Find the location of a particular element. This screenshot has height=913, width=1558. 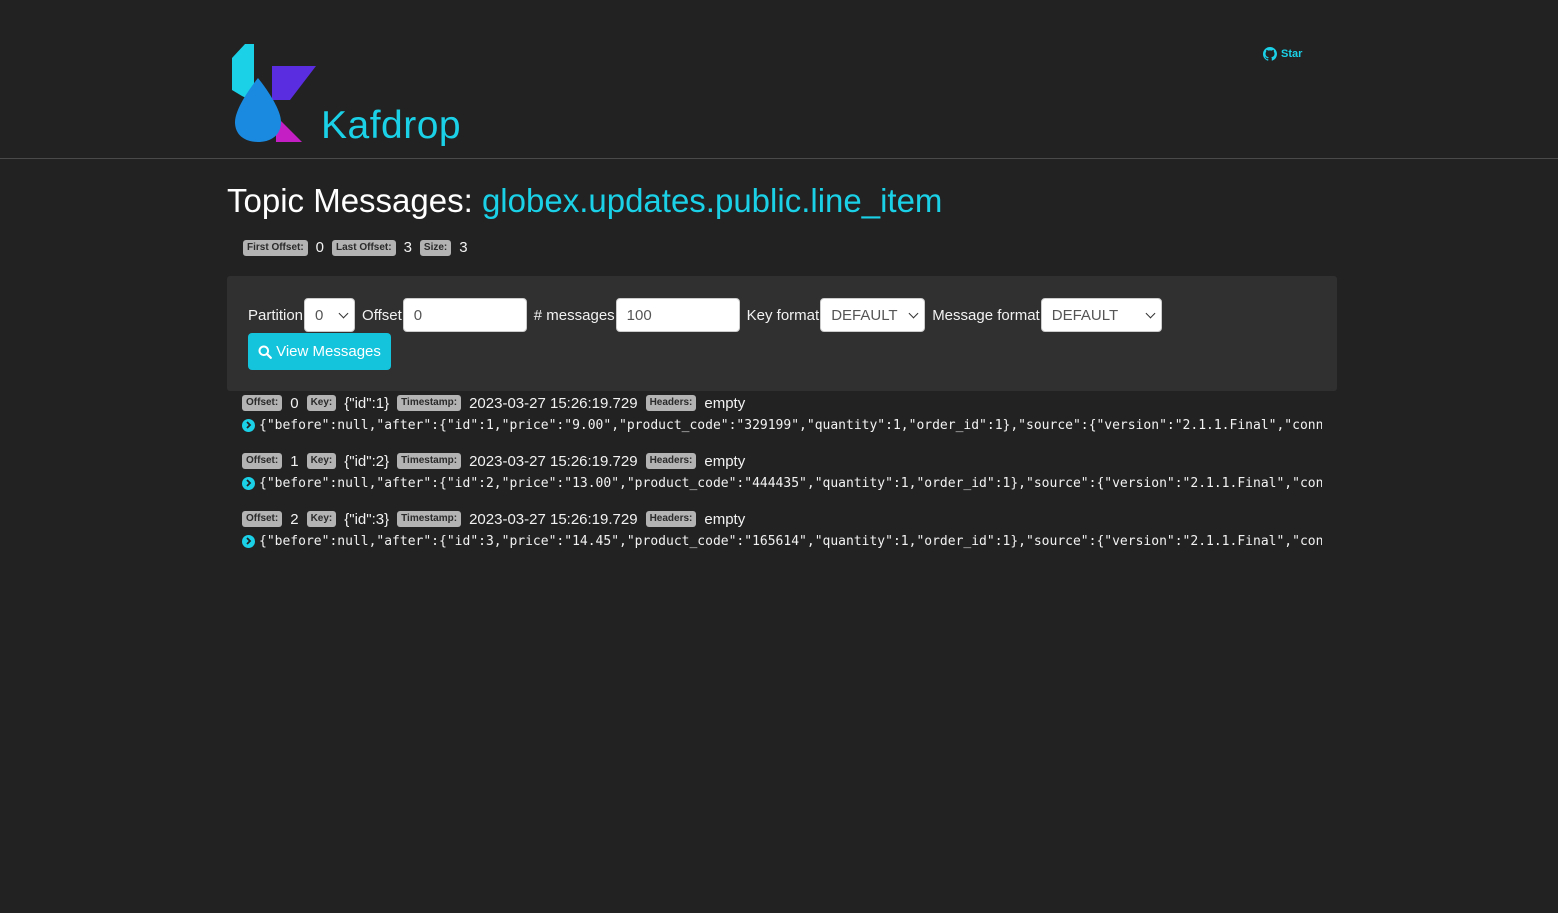

partition-select: 0 is located at coordinates (330, 315).